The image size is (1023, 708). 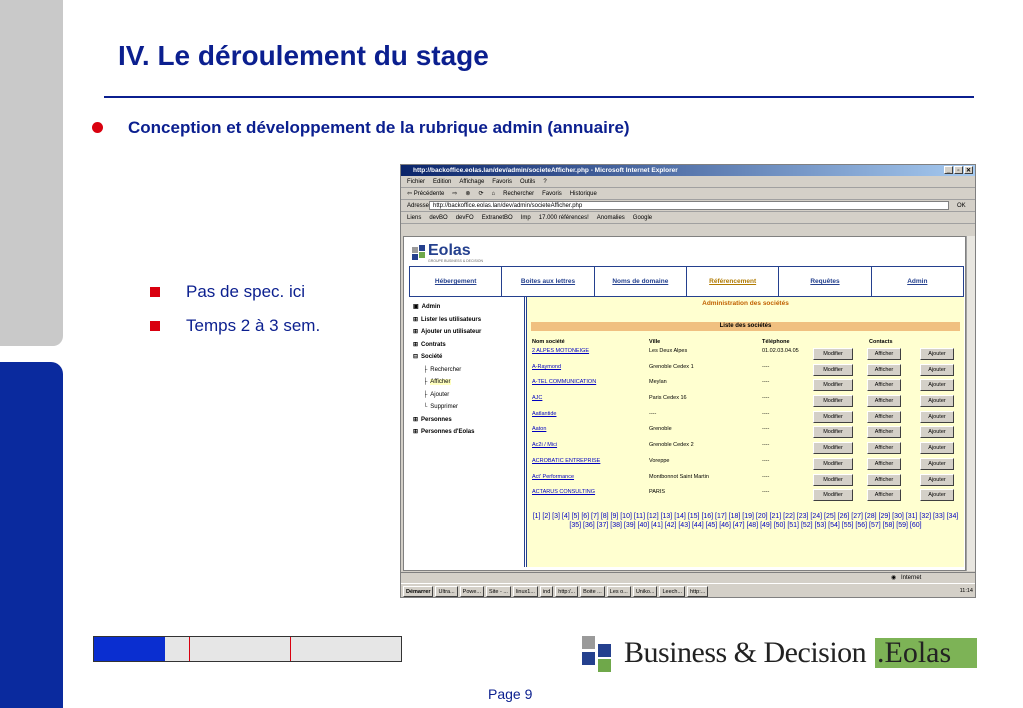 What do you see at coordinates (544, 182) in the screenshot?
I see `menu-item: ?` at bounding box center [544, 182].